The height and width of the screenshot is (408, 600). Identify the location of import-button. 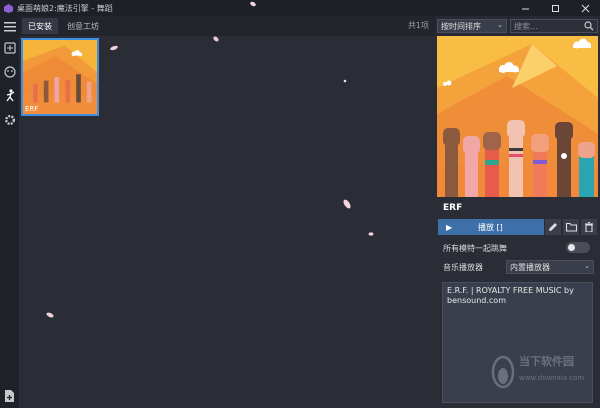
(9, 47).